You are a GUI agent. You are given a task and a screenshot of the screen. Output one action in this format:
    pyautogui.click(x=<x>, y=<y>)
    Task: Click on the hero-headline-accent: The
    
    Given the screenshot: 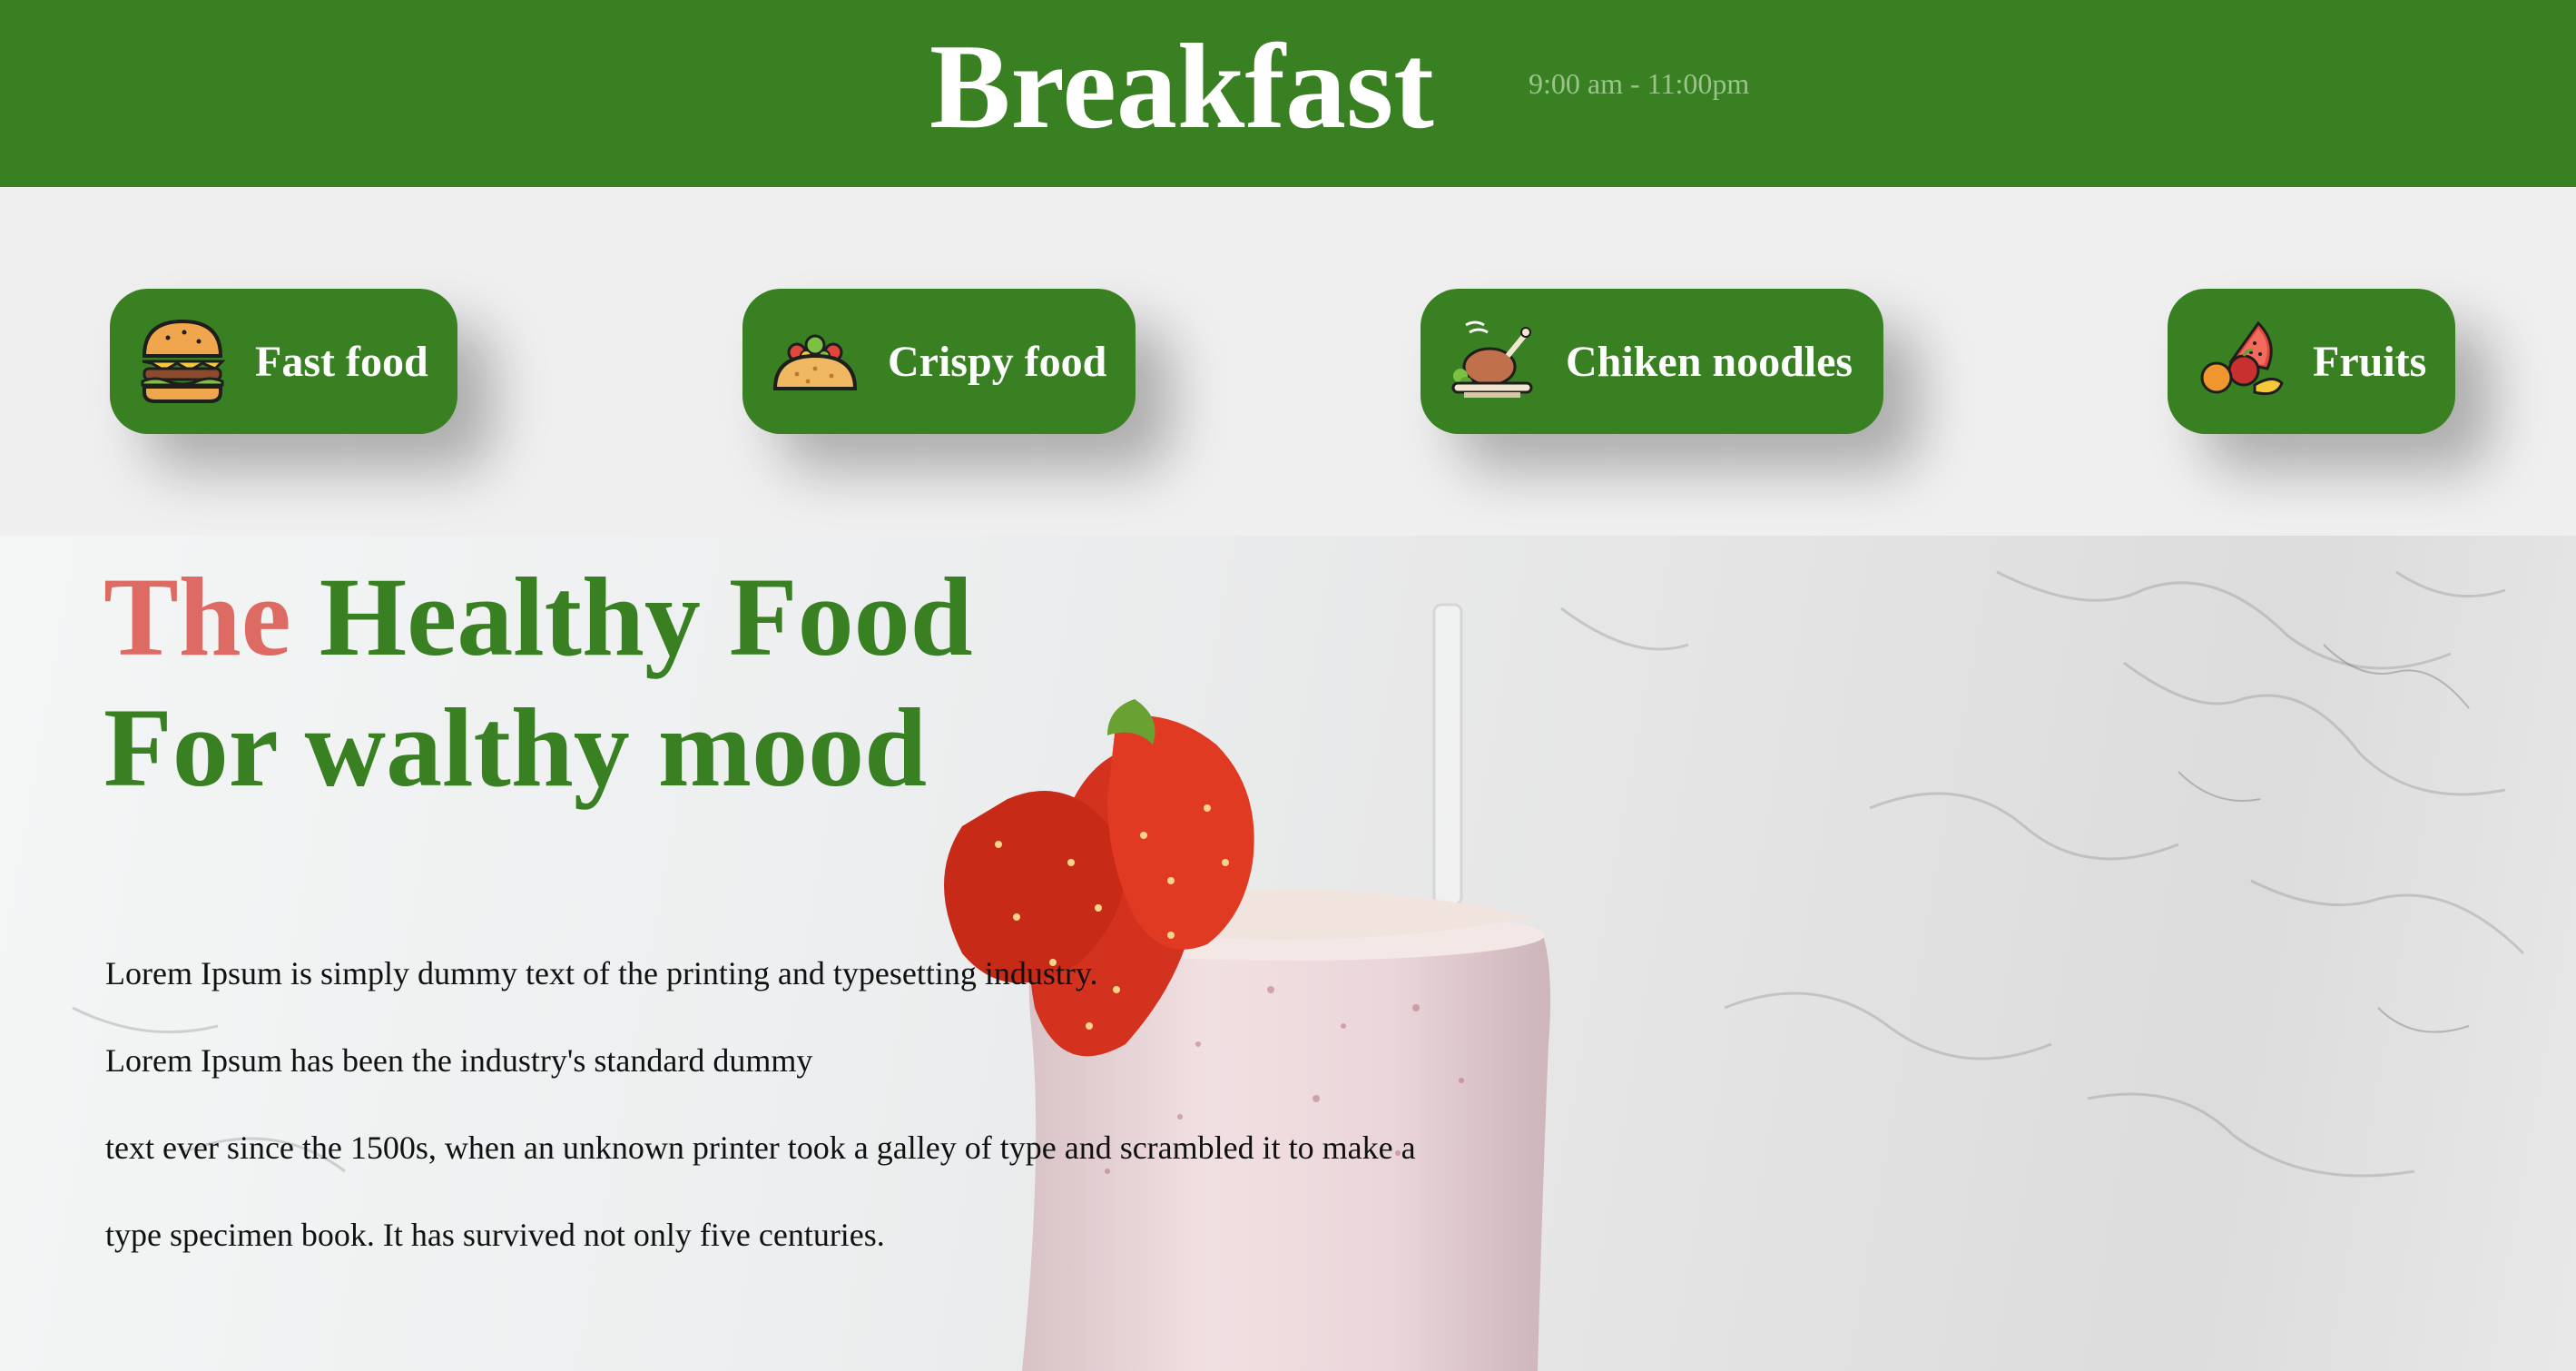 What is the action you would take?
    pyautogui.click(x=197, y=617)
    